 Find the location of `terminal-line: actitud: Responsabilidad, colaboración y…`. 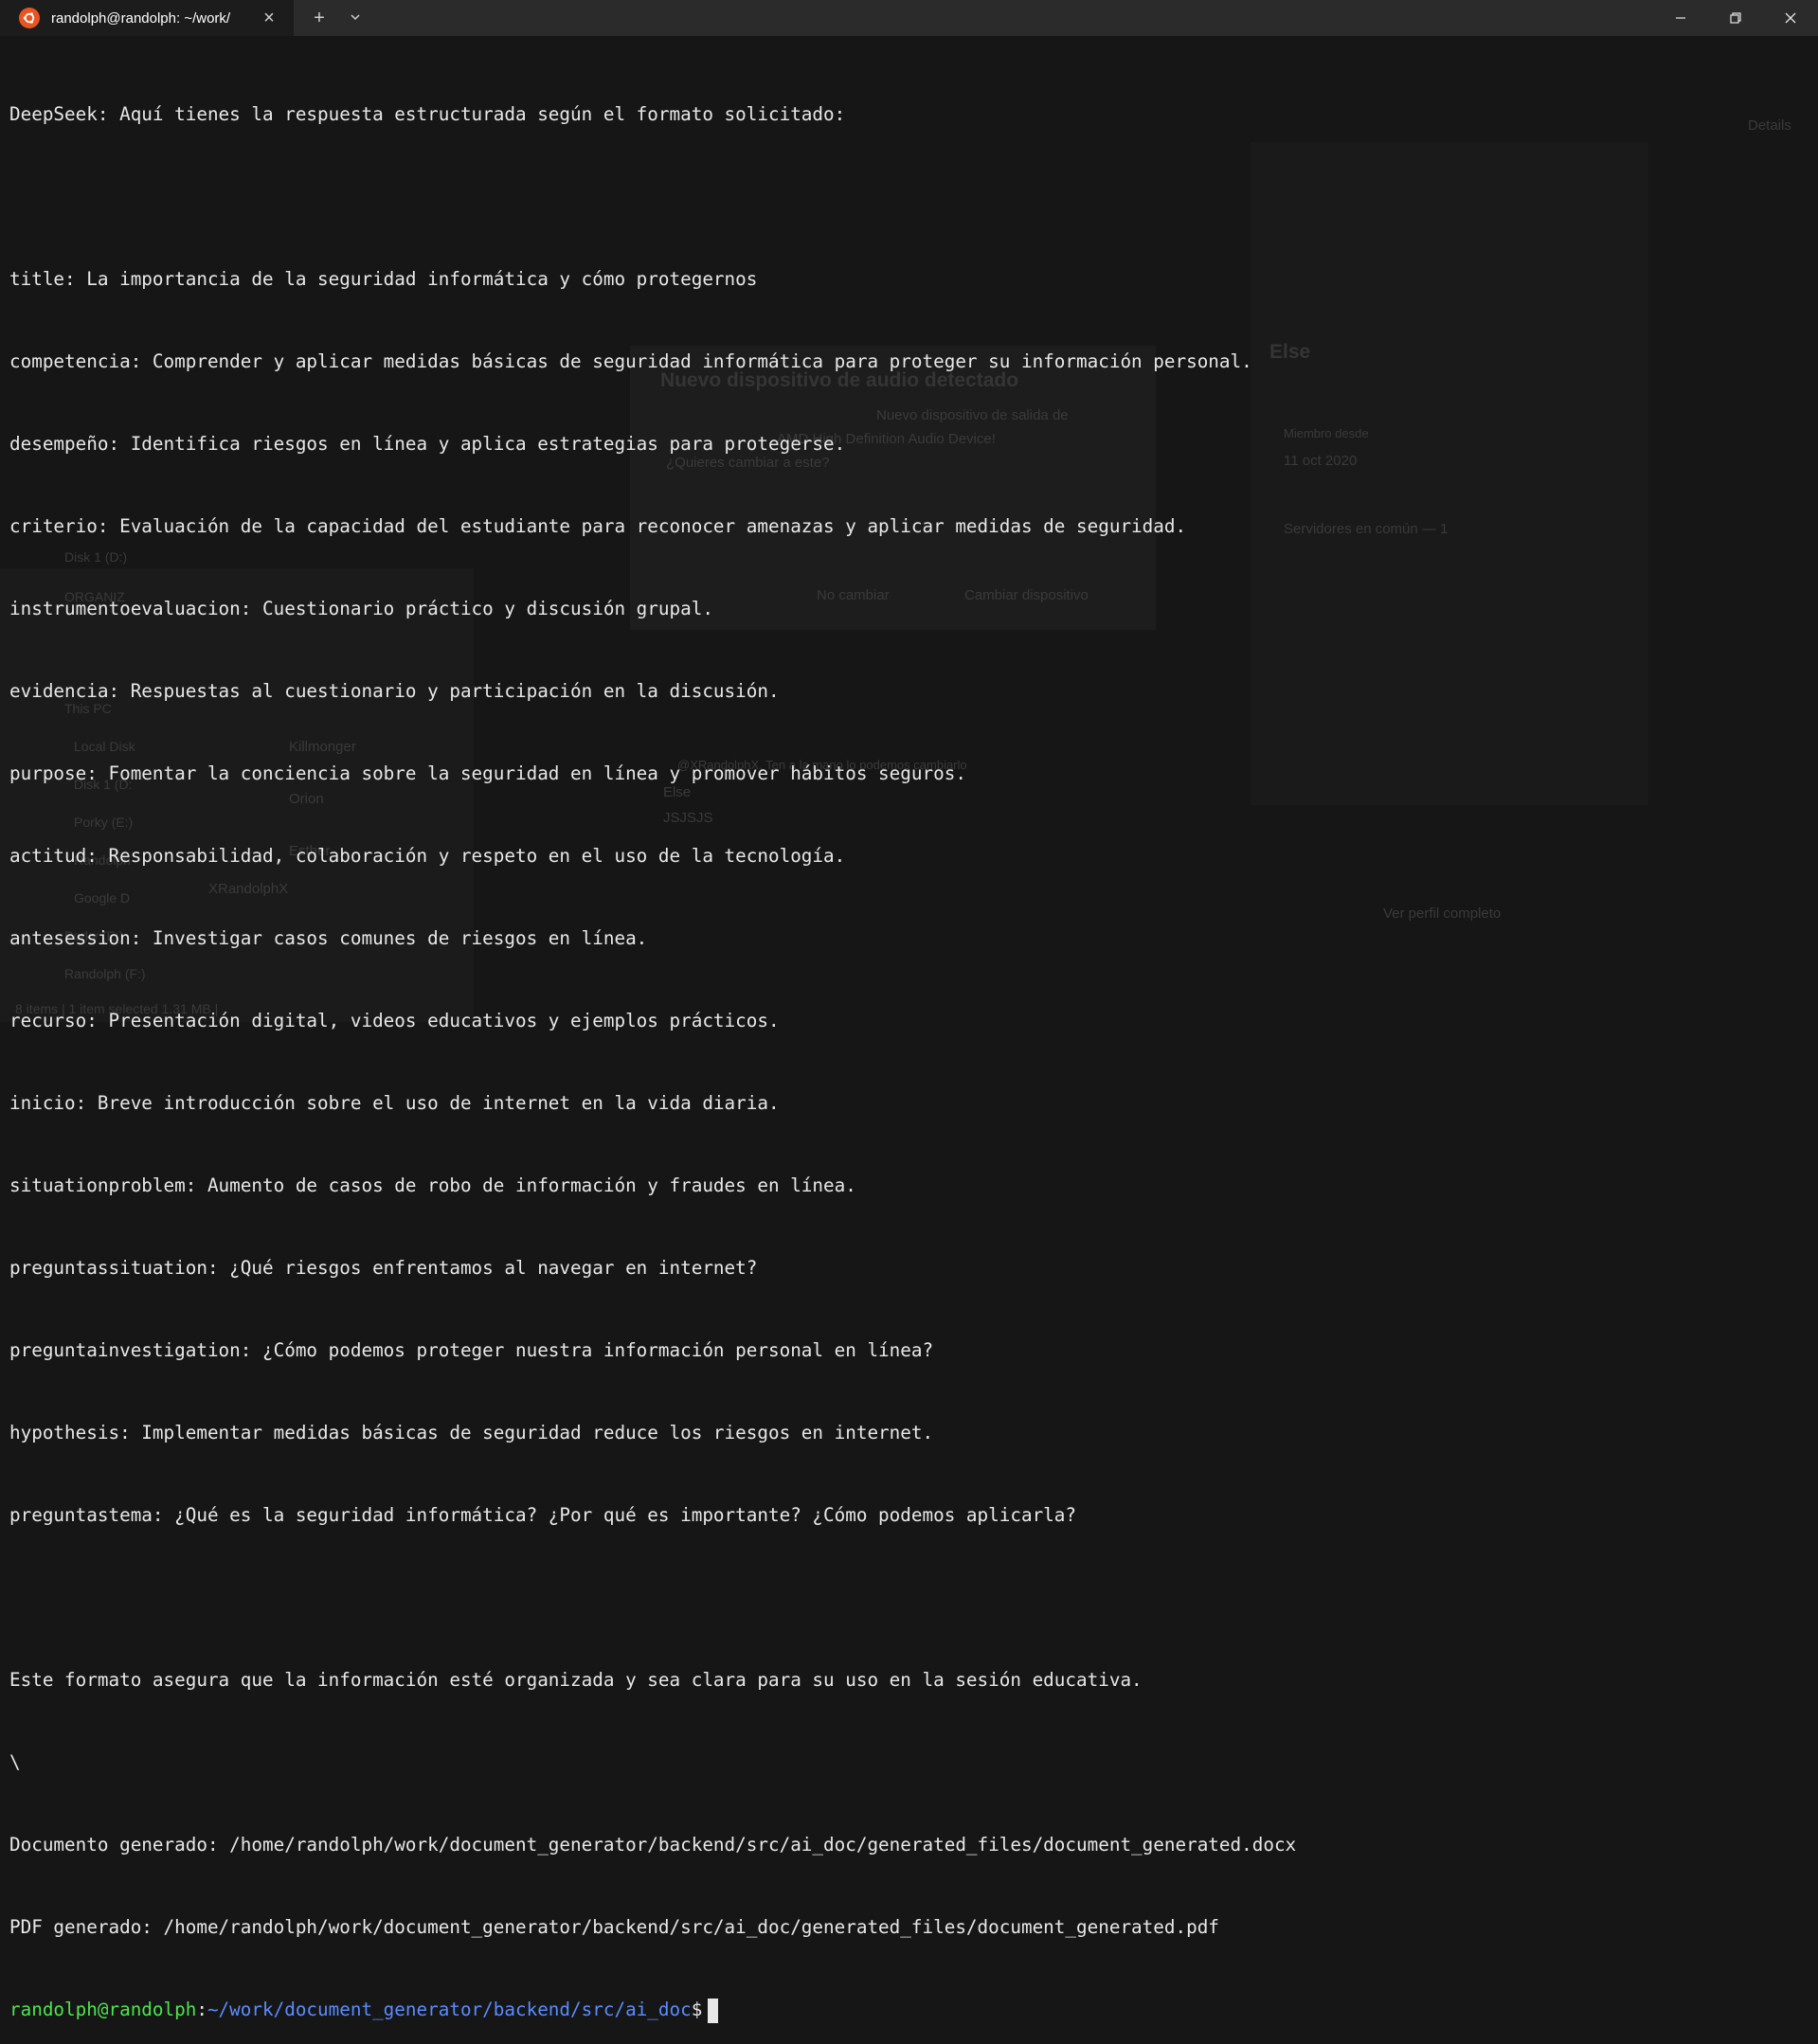

terminal-line: actitud: Responsabilidad, colaboración y… is located at coordinates (427, 856).